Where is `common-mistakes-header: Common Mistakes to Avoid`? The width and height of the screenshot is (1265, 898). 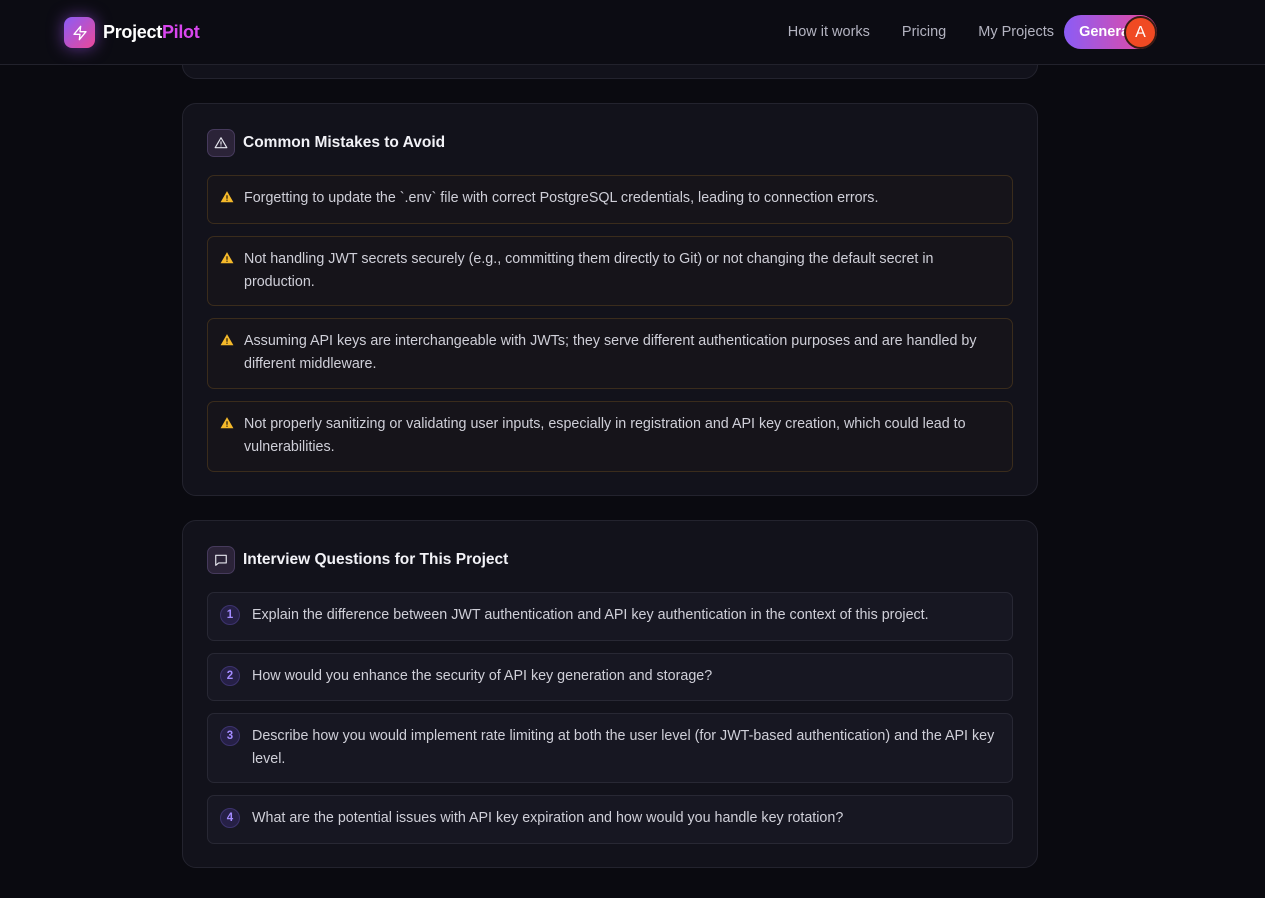
common-mistakes-header: Common Mistakes to Avoid is located at coordinates (326, 143).